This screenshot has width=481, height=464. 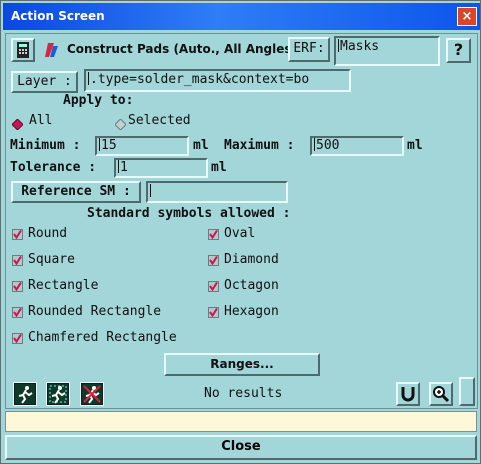 What do you see at coordinates (328, 145) in the screenshot?
I see `maximum-value-text: 500` at bounding box center [328, 145].